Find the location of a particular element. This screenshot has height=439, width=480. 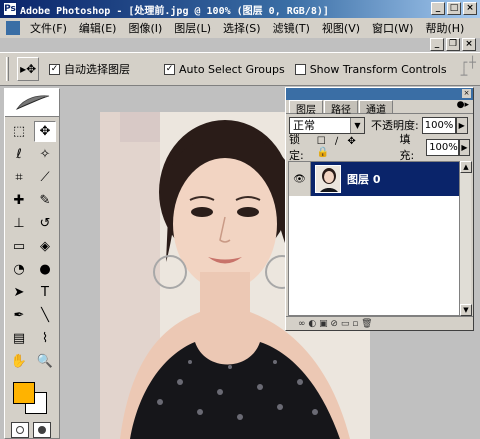

window-minimize-button: _ is located at coordinates (438, 8).